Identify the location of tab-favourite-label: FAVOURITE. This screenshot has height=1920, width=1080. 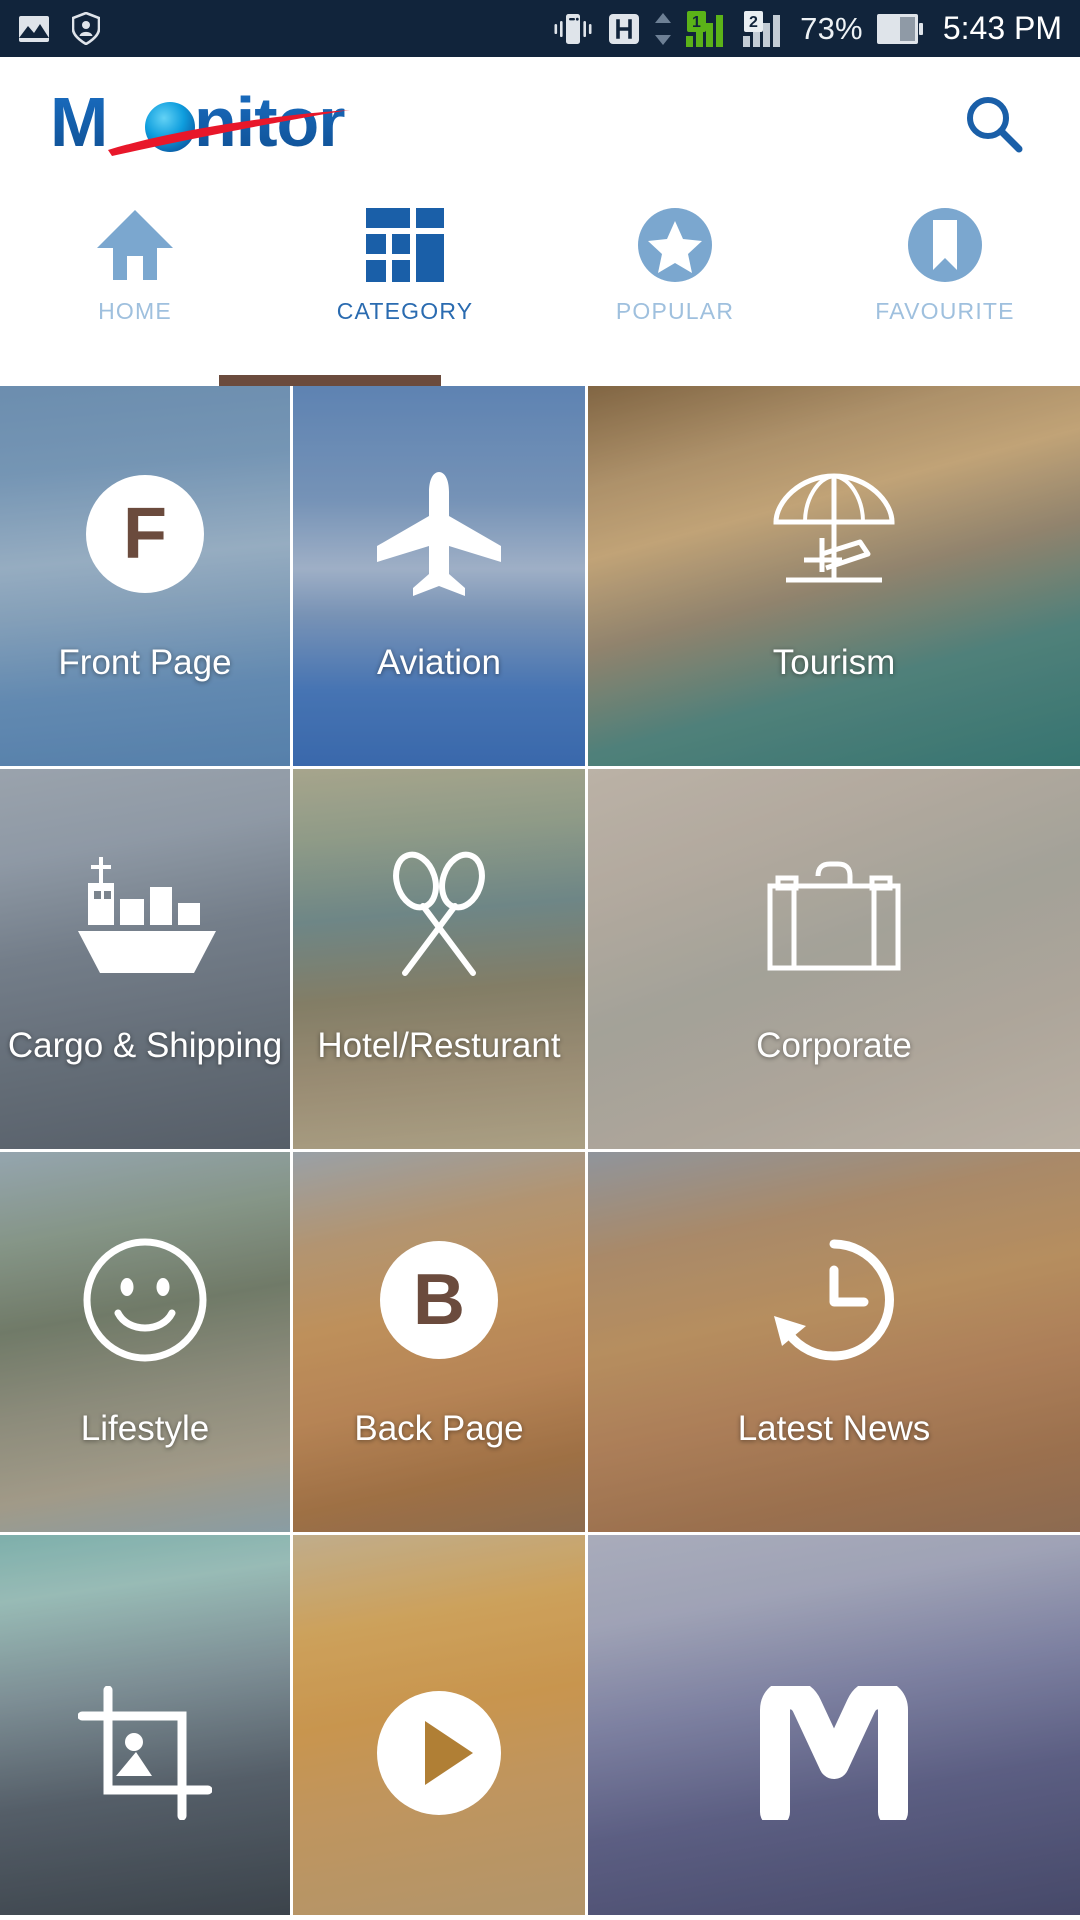
(945, 311).